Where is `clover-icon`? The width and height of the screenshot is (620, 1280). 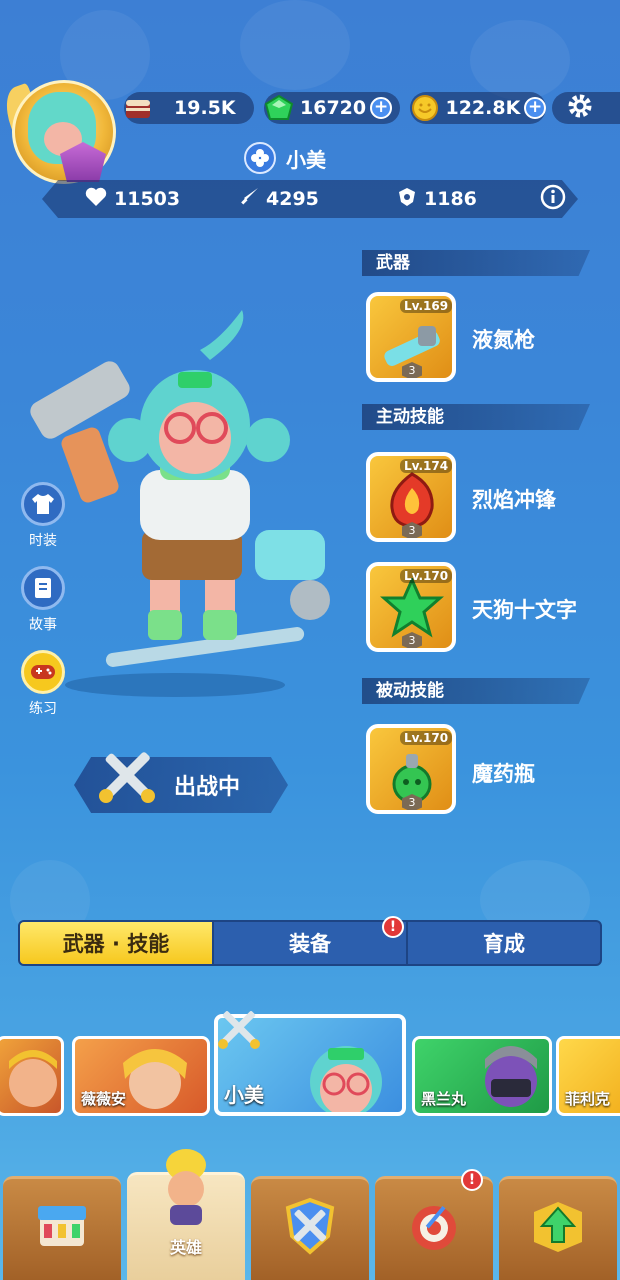
clover-icon is located at coordinates (260, 158).